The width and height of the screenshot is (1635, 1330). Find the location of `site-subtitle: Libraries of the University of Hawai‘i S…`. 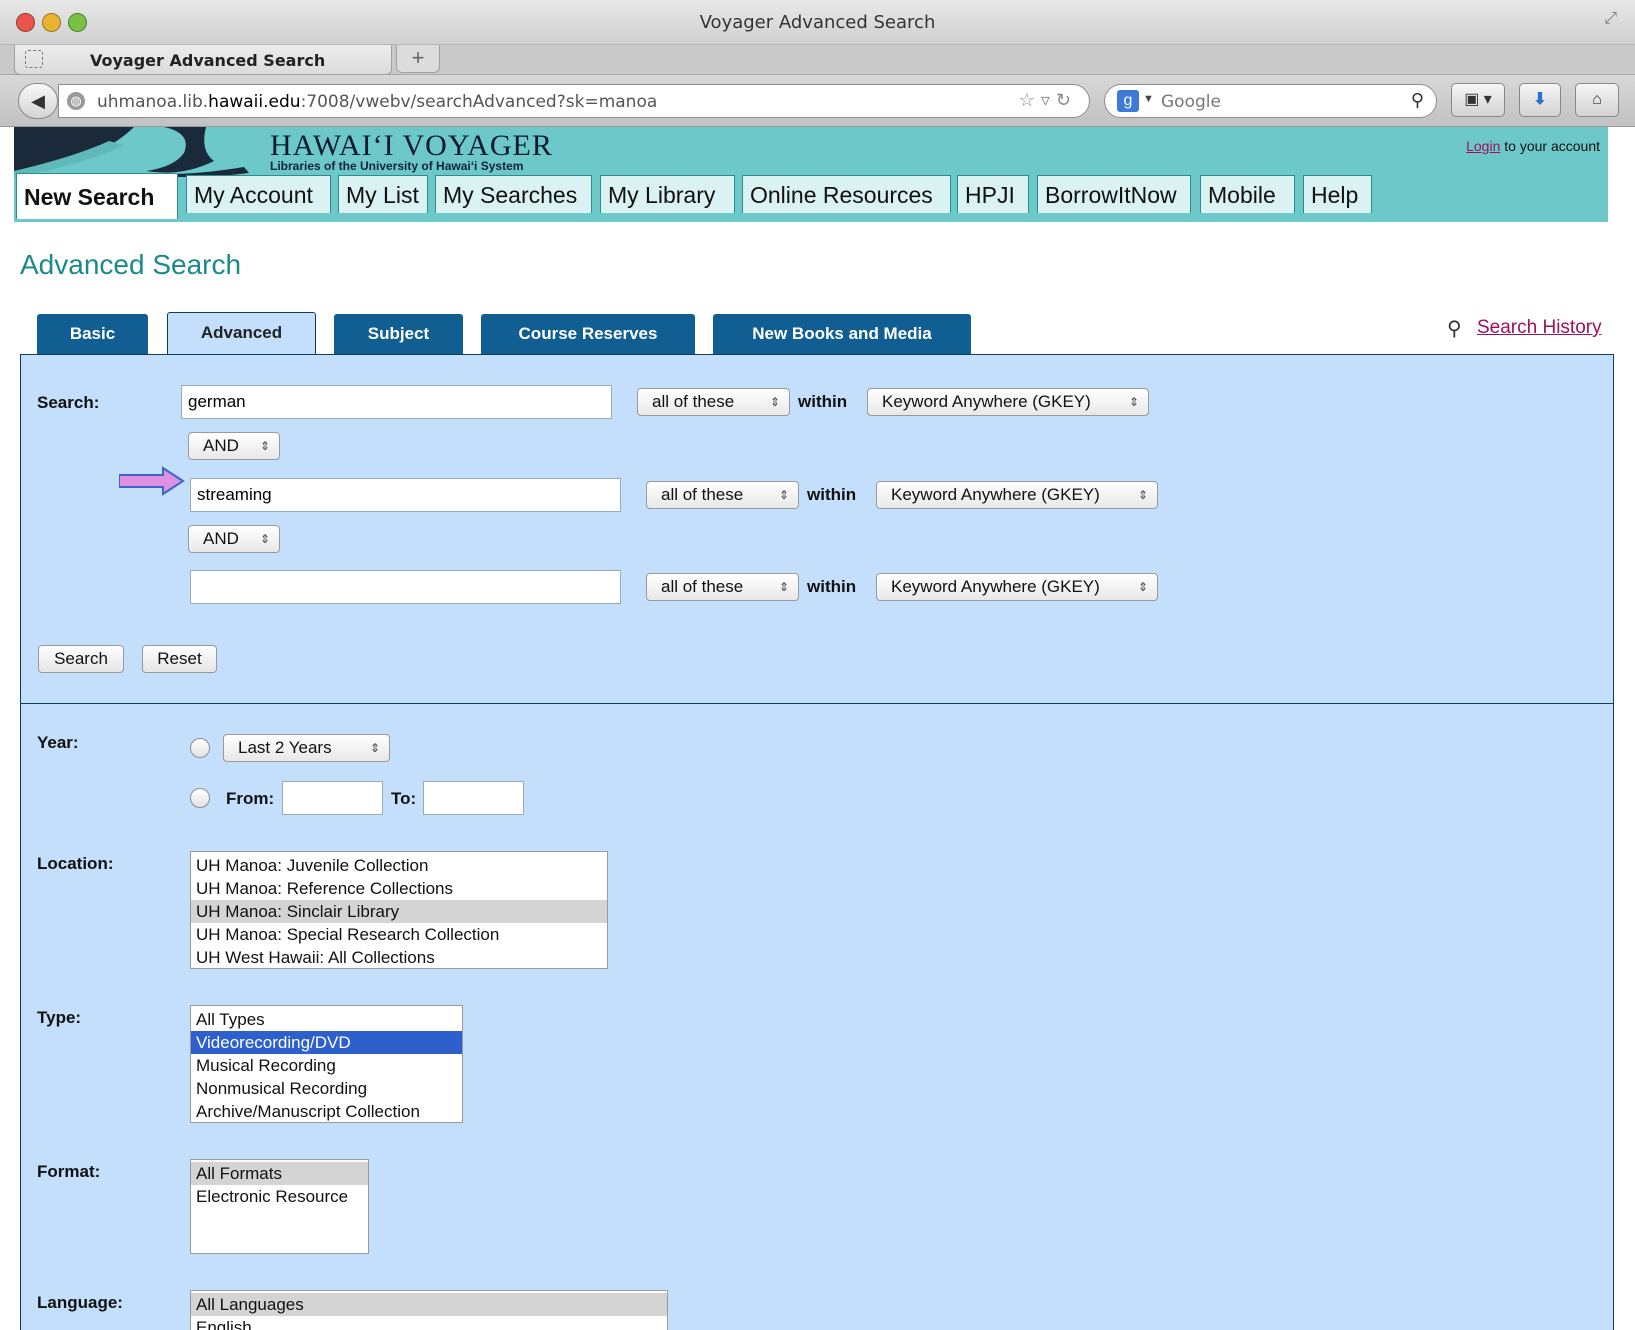

site-subtitle: Libraries of the University of Hawai‘i S… is located at coordinates (397, 166).